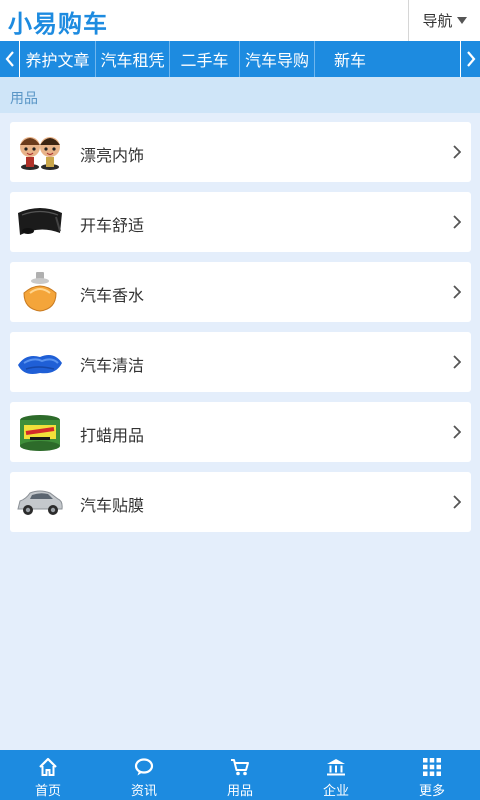 This screenshot has width=480, height=800. What do you see at coordinates (47, 791) in the screenshot?
I see `tab-label: 首页` at bounding box center [47, 791].